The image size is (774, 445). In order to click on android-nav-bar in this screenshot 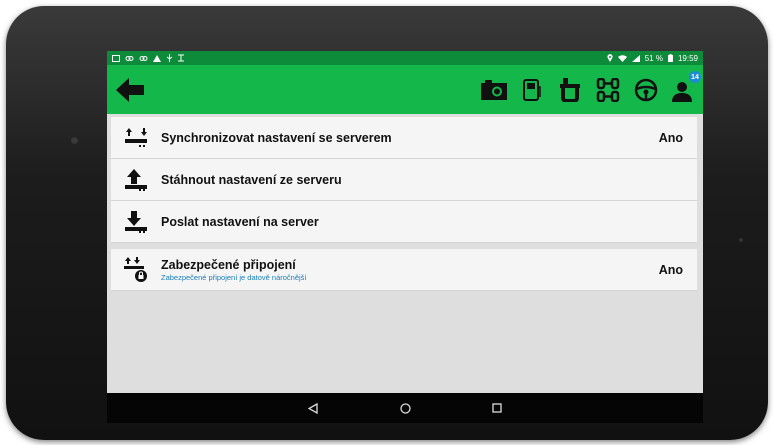, I will do `click(405, 408)`.